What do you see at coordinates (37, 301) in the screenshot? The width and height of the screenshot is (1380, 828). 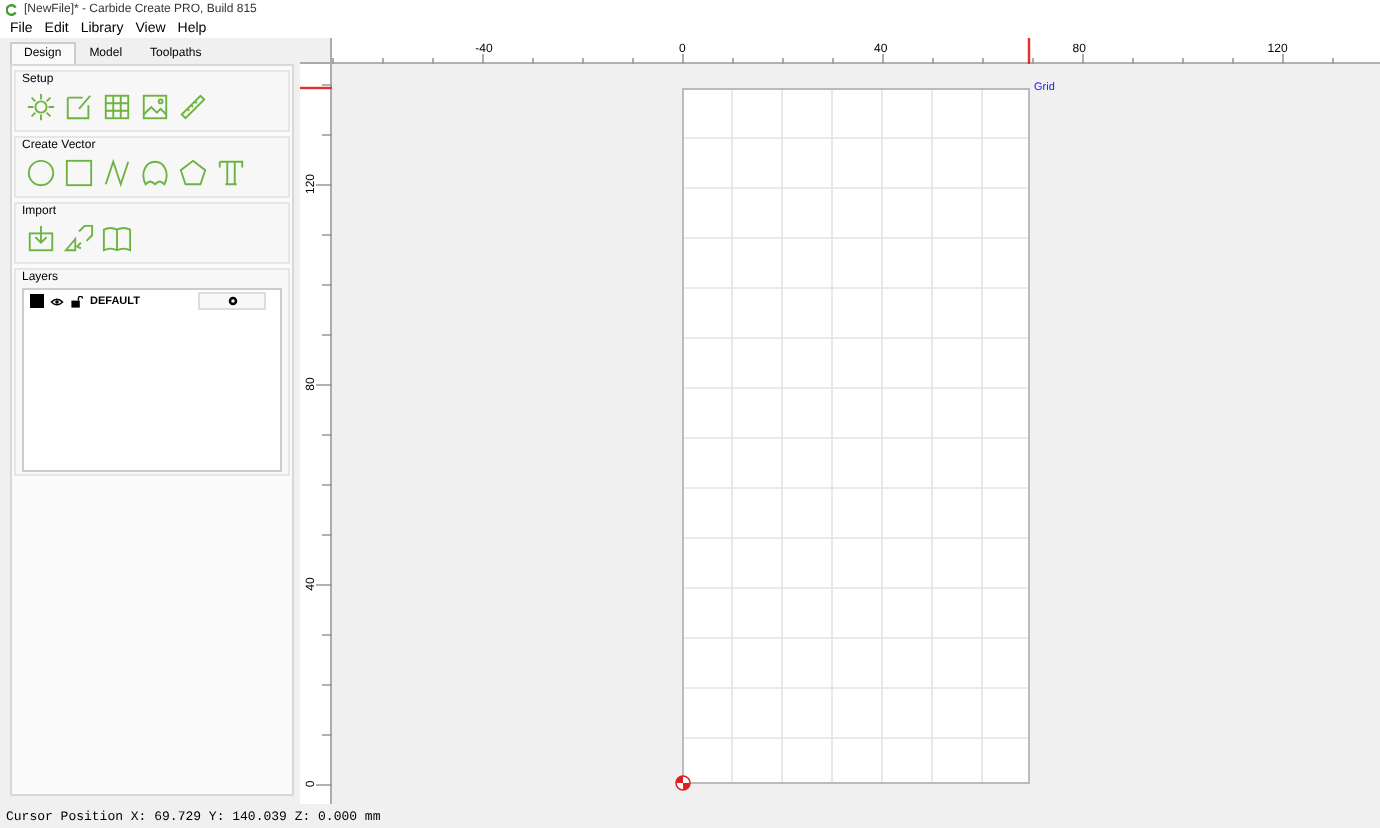 I see `layer-color-swatch` at bounding box center [37, 301].